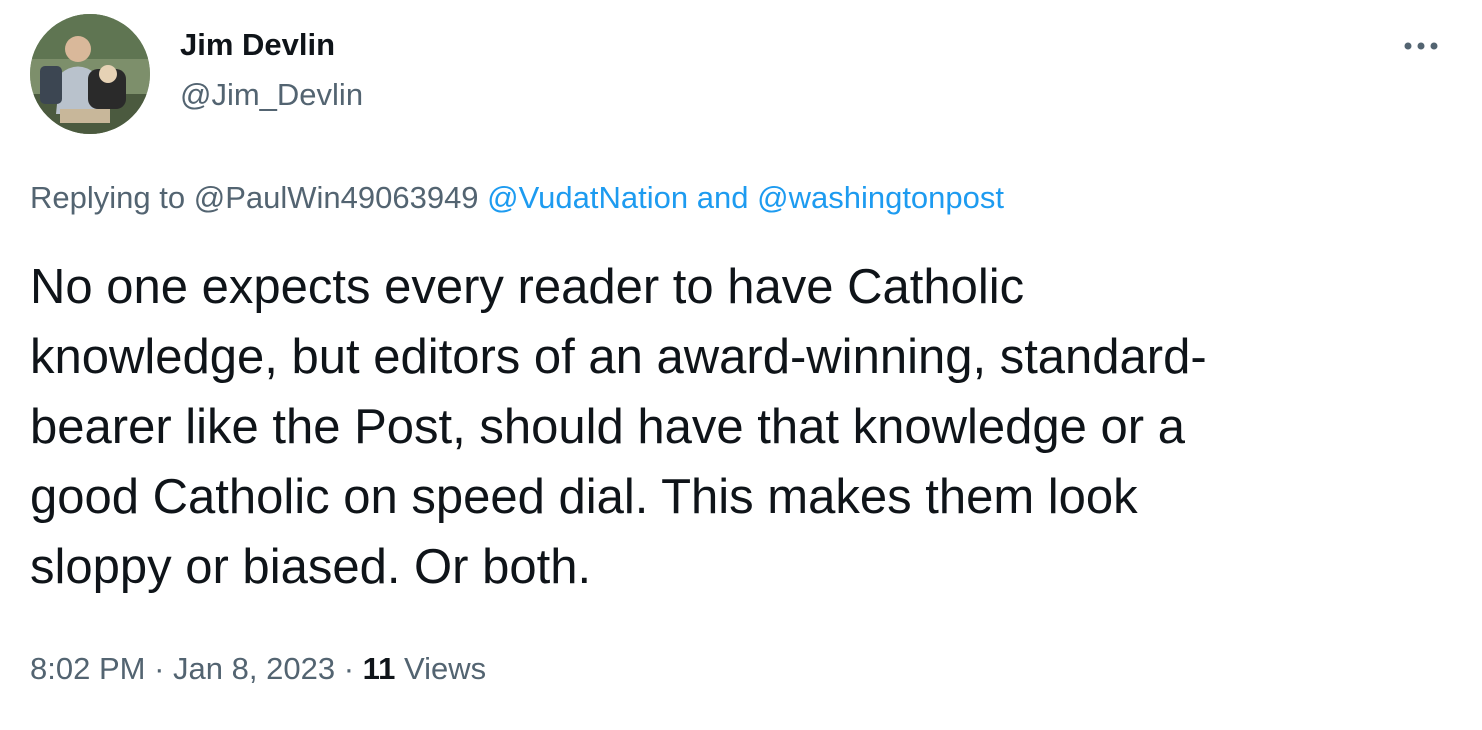 The height and width of the screenshot is (730, 1482). What do you see at coordinates (880, 197) in the screenshot?
I see `reply-mention-washingtonpost: @washingtonpost` at bounding box center [880, 197].